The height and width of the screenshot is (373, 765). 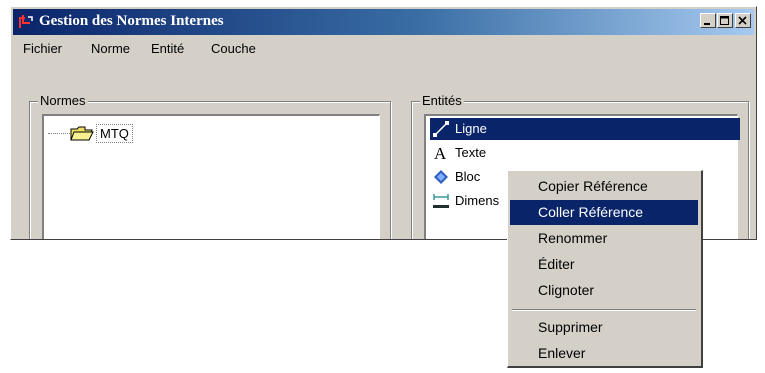 What do you see at coordinates (468, 176) in the screenshot?
I see `list-item-label: Bloc` at bounding box center [468, 176].